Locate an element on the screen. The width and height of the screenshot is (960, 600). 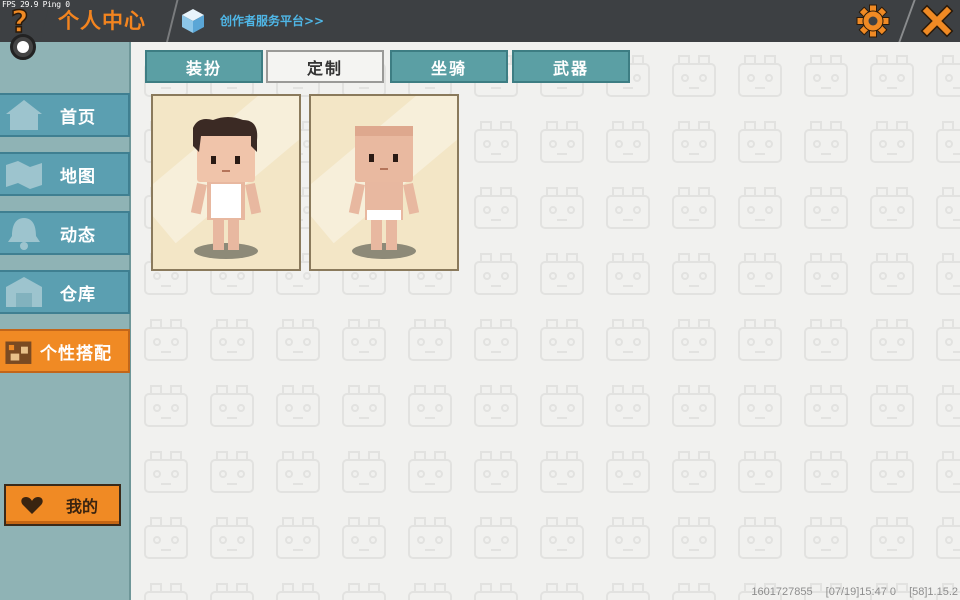
tab-dress-up: 装扮 is located at coordinates (204, 66).